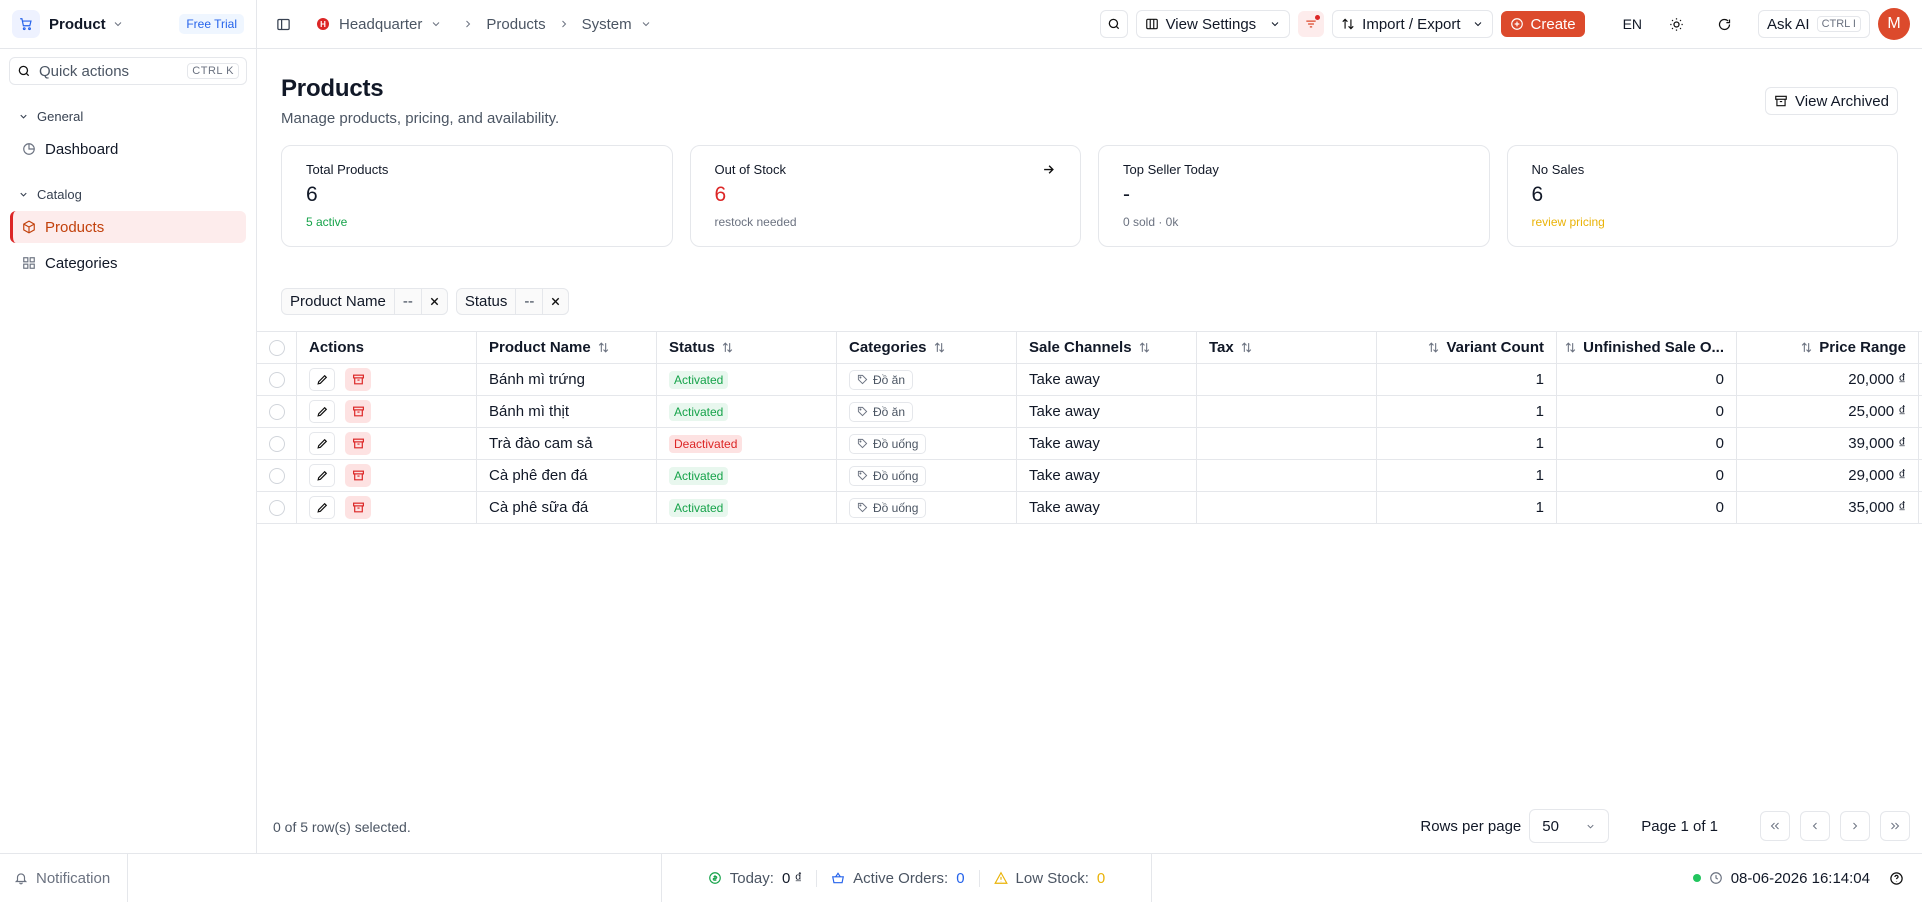 Image resolution: width=1922 pixels, height=902 pixels. Describe the element at coordinates (927, 347) in the screenshot. I see `col-categories: Categories` at that location.